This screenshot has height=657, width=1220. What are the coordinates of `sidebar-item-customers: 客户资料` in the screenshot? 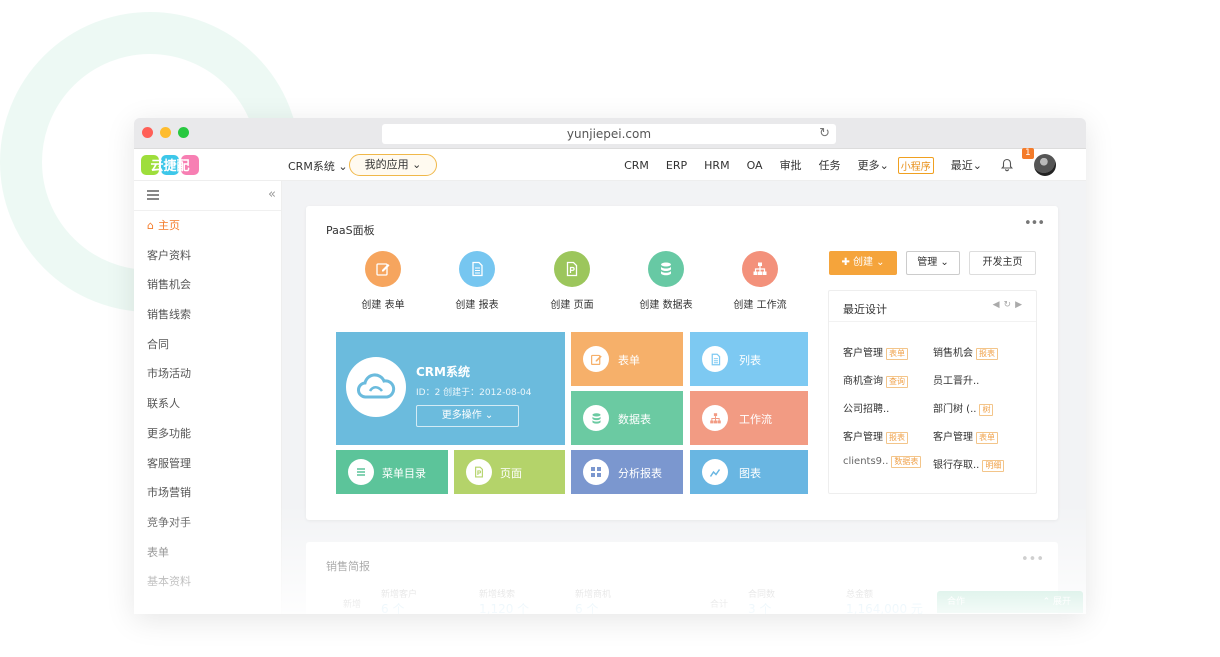 It's located at (207, 256).